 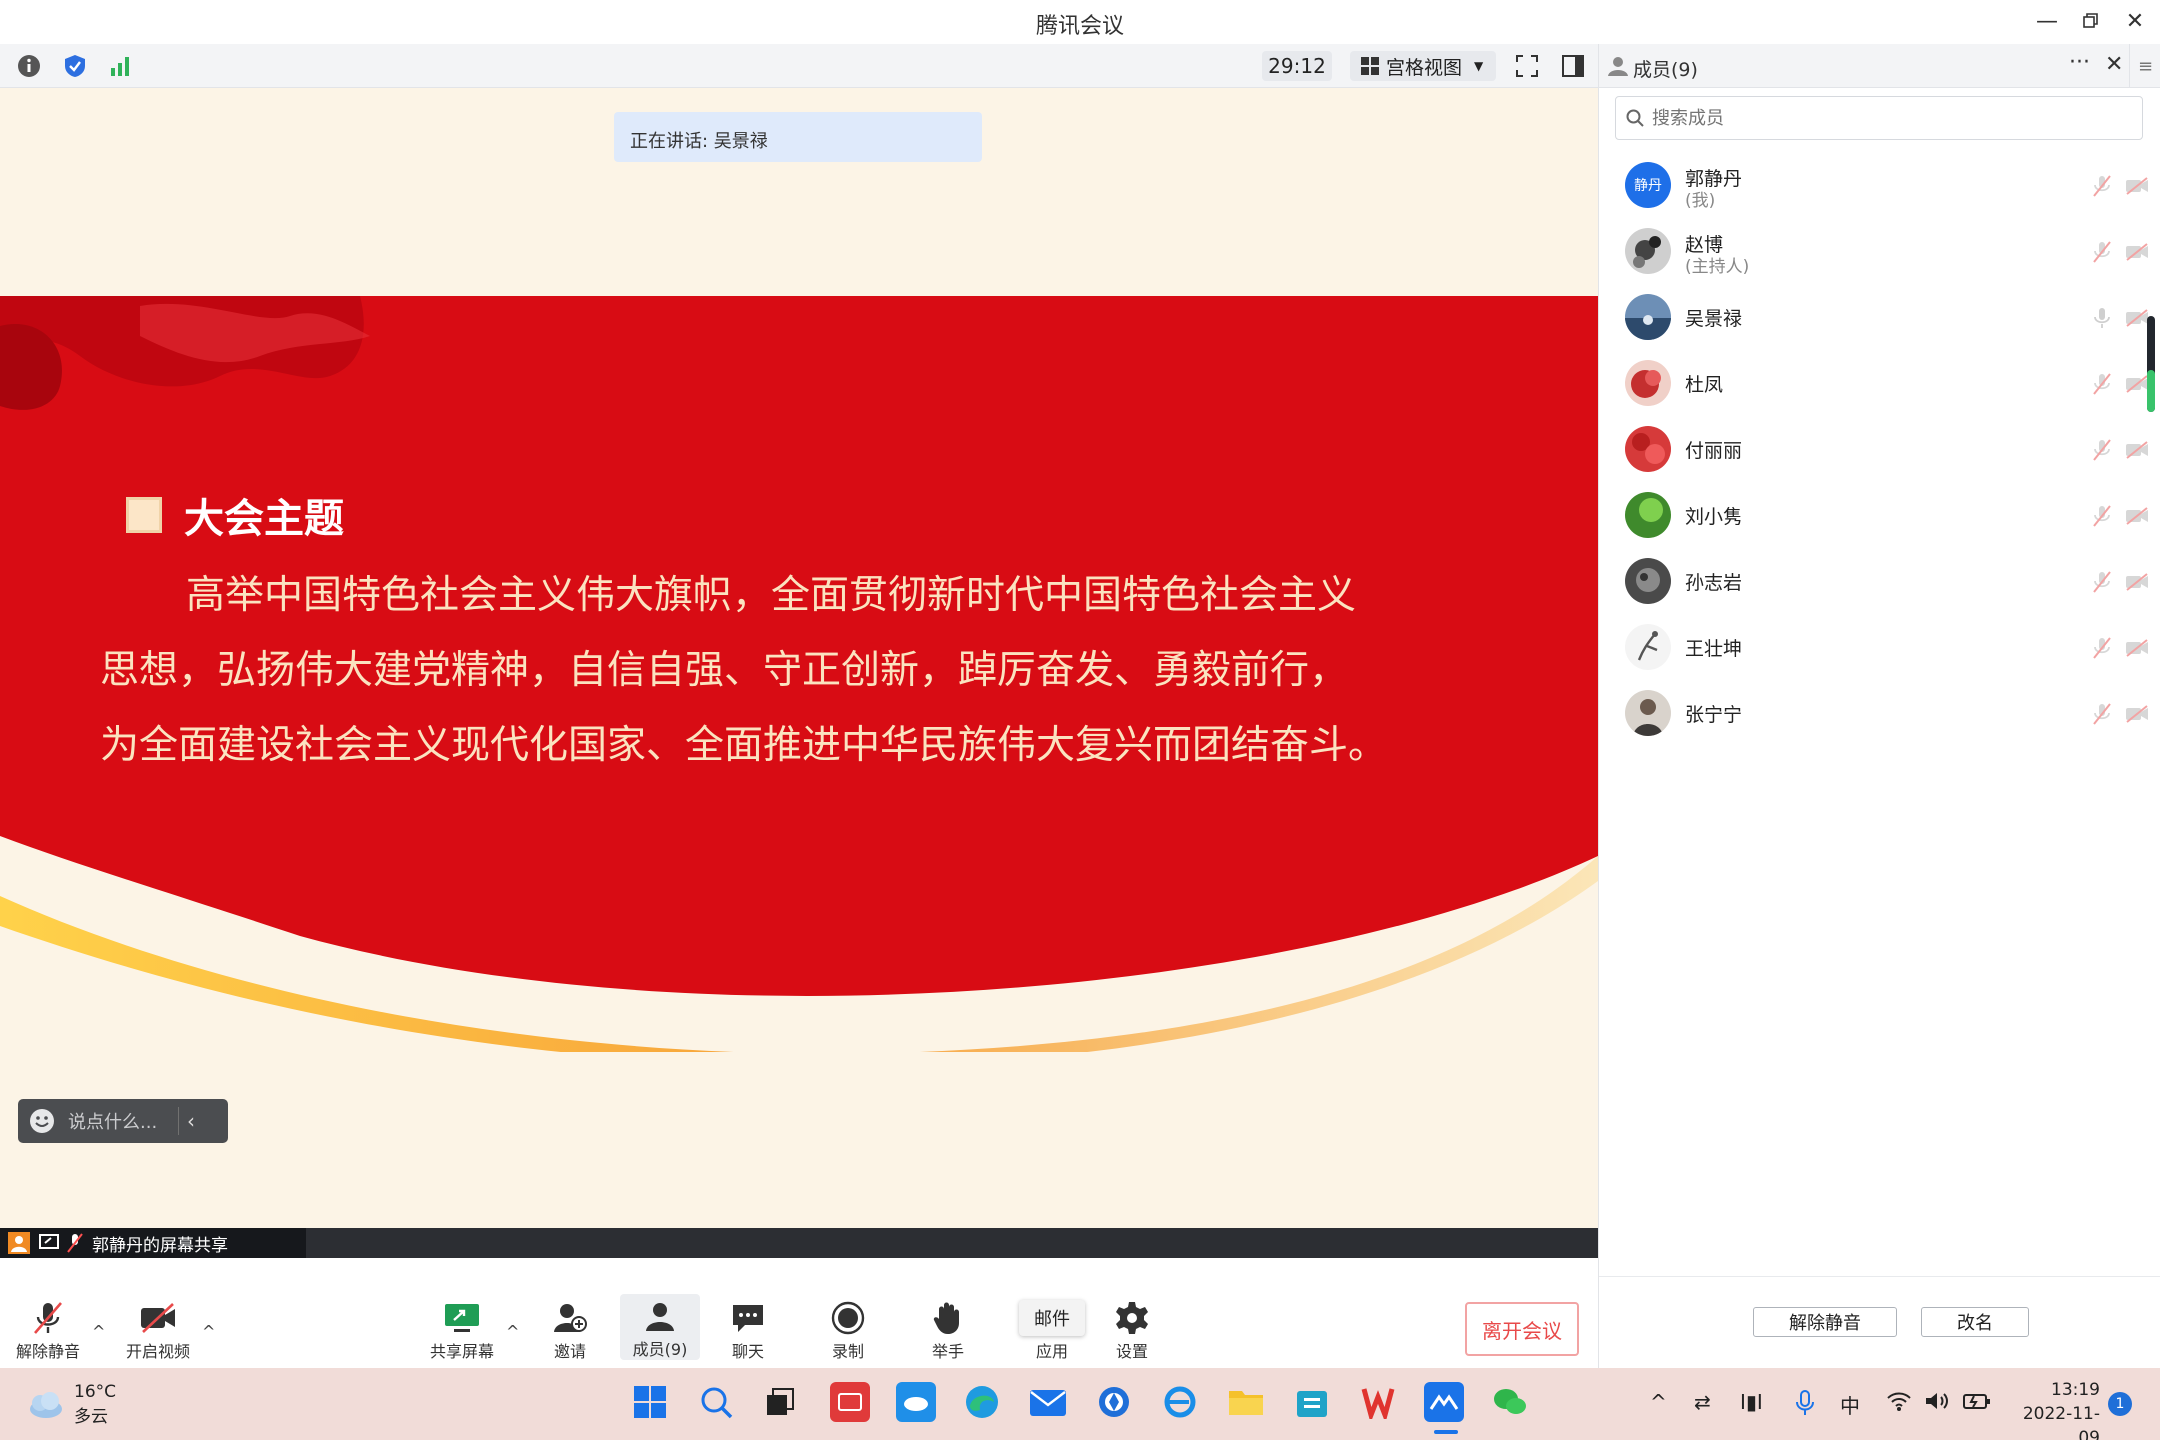 I want to click on gear-icon, so click(x=1132, y=1318).